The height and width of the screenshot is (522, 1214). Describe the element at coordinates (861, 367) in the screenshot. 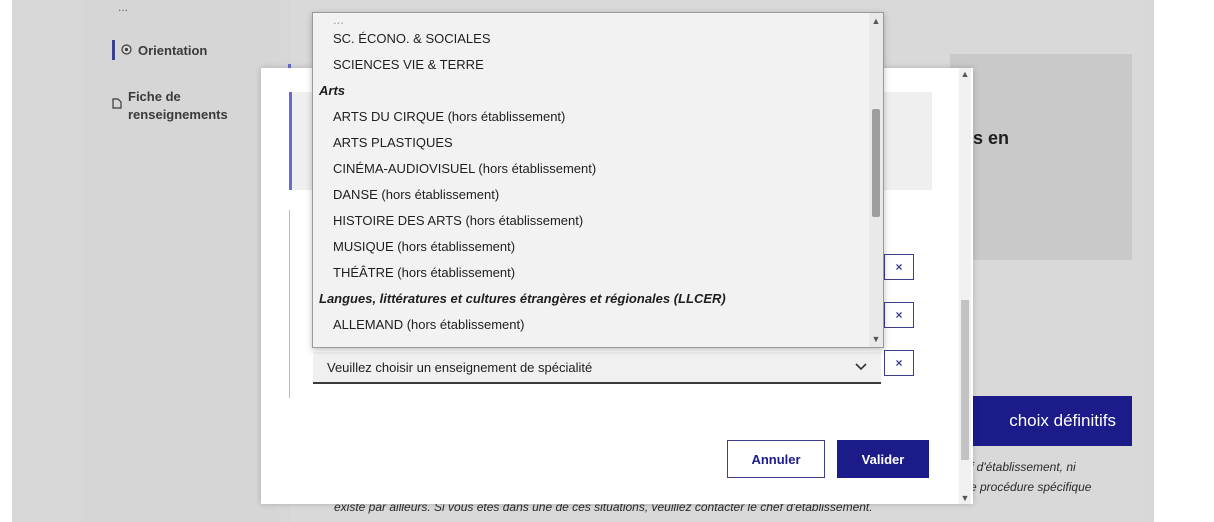

I see `chevron-down-icon` at that location.